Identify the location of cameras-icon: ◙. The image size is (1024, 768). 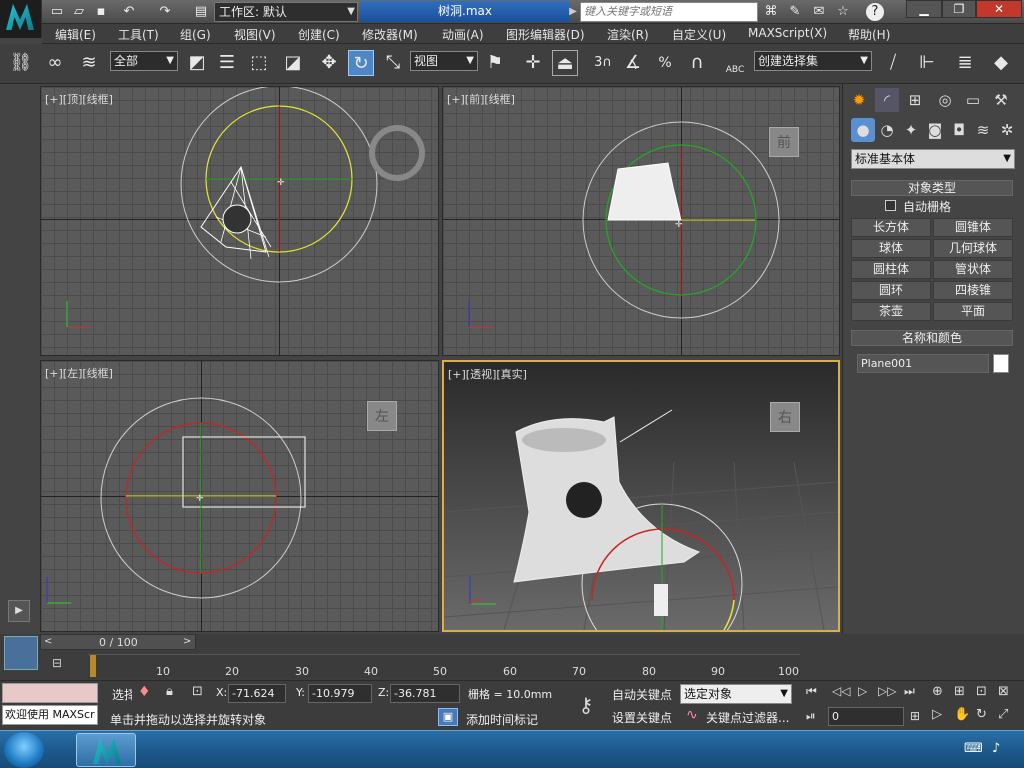
(935, 130).